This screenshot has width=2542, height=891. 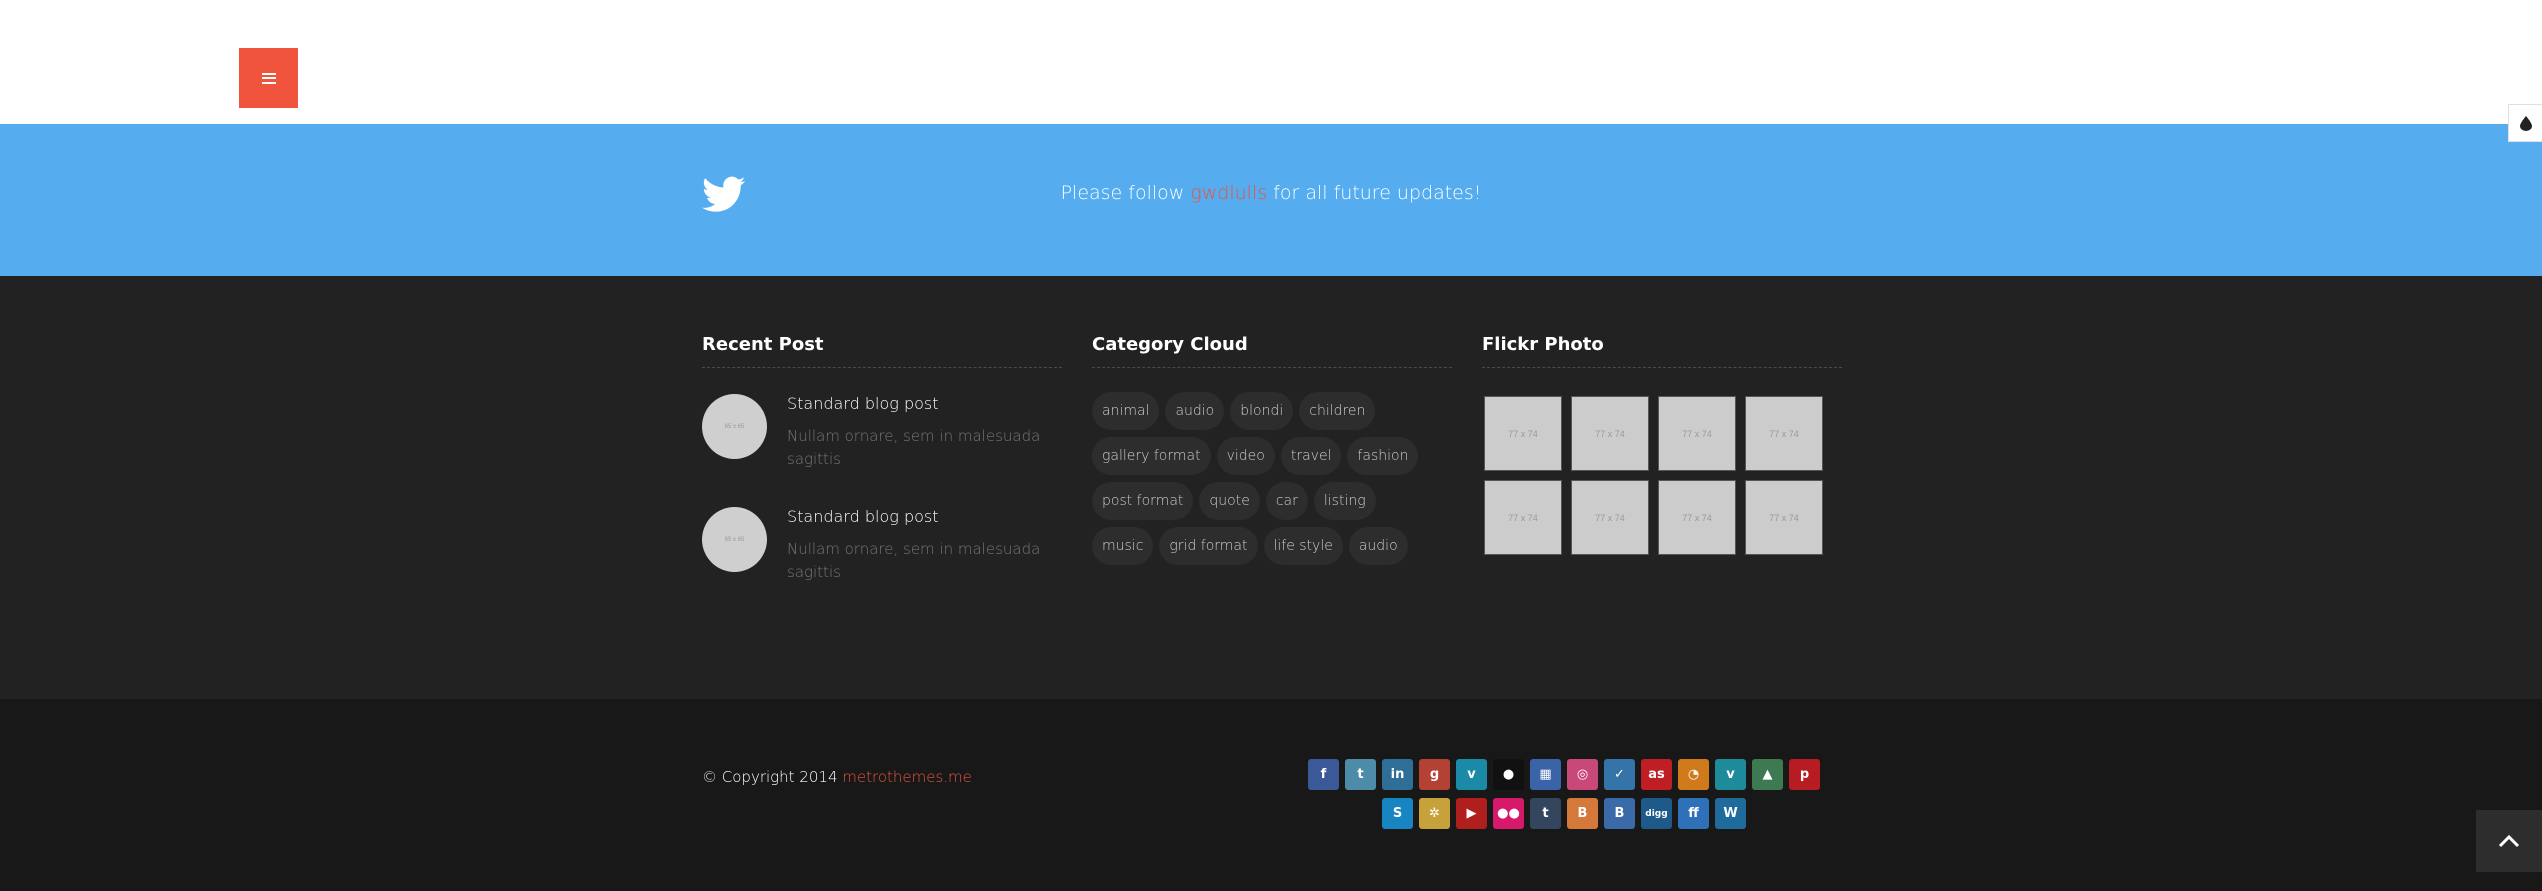 I want to click on foursquare-icon: ✓, so click(x=1619, y=774).